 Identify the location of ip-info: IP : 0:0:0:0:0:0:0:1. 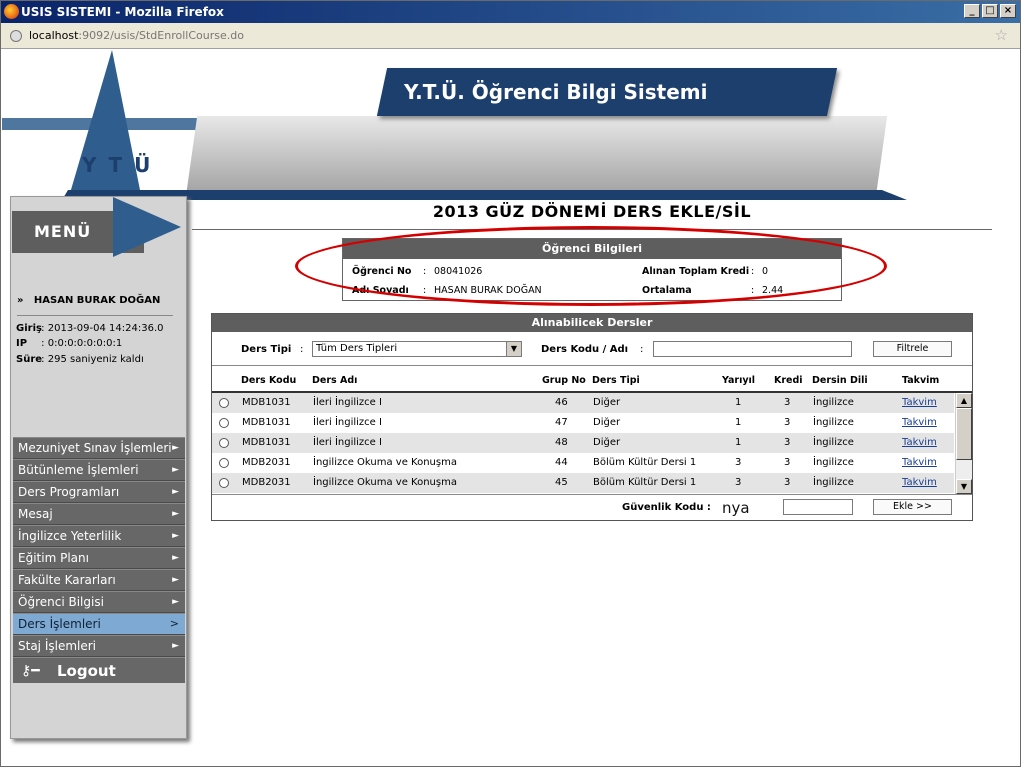
(69, 343).